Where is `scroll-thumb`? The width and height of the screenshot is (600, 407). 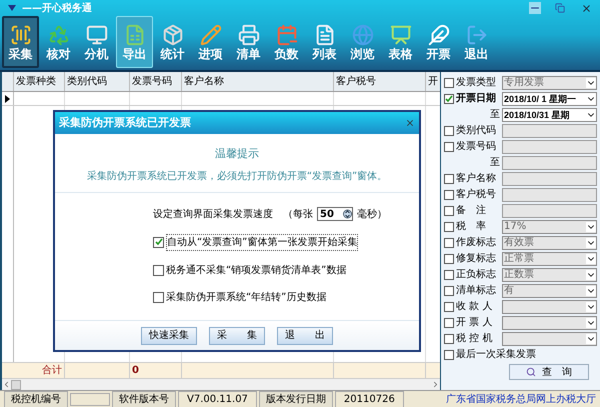
scroll-thumb is located at coordinates (16, 385).